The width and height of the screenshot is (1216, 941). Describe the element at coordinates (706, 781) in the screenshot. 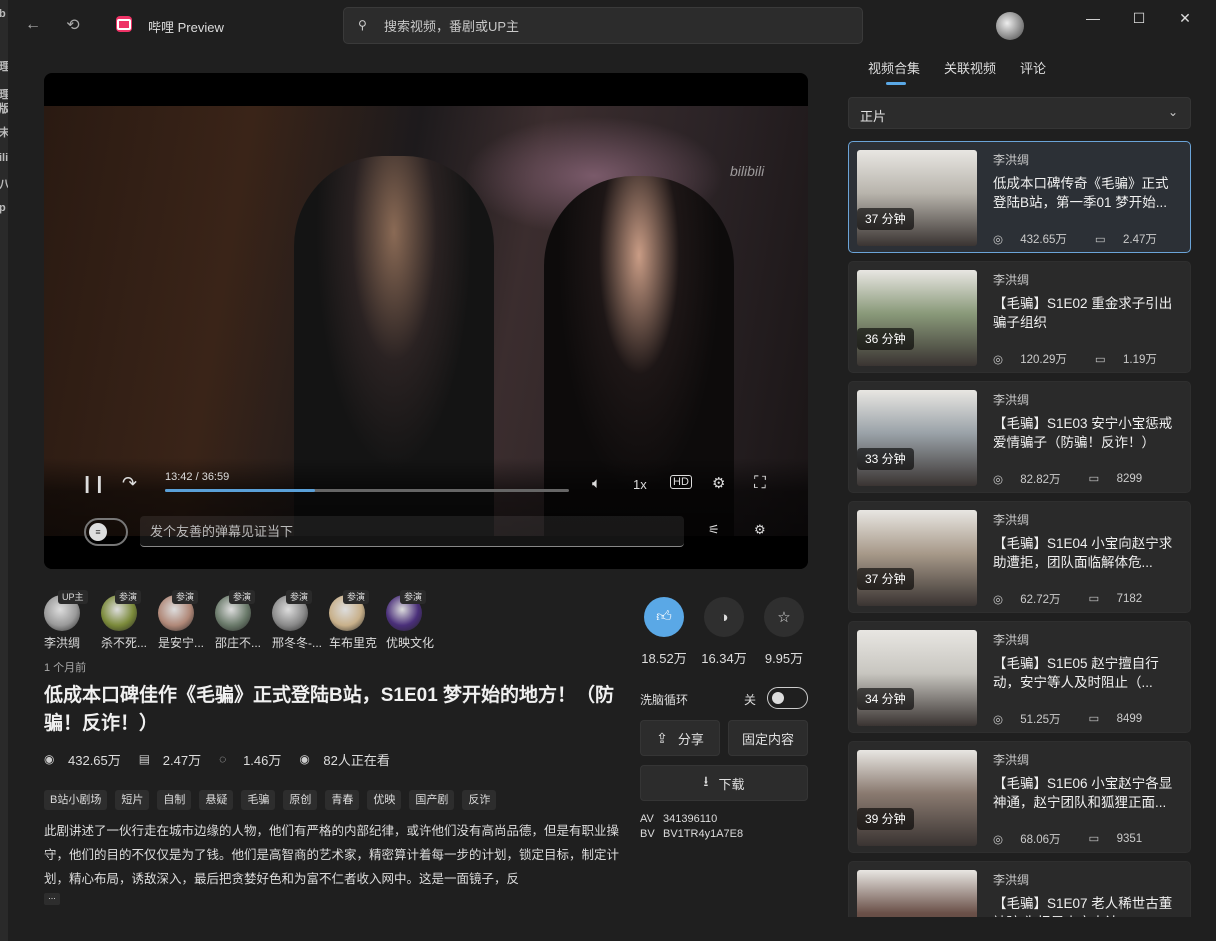

I see `download-icon: ⭳` at that location.